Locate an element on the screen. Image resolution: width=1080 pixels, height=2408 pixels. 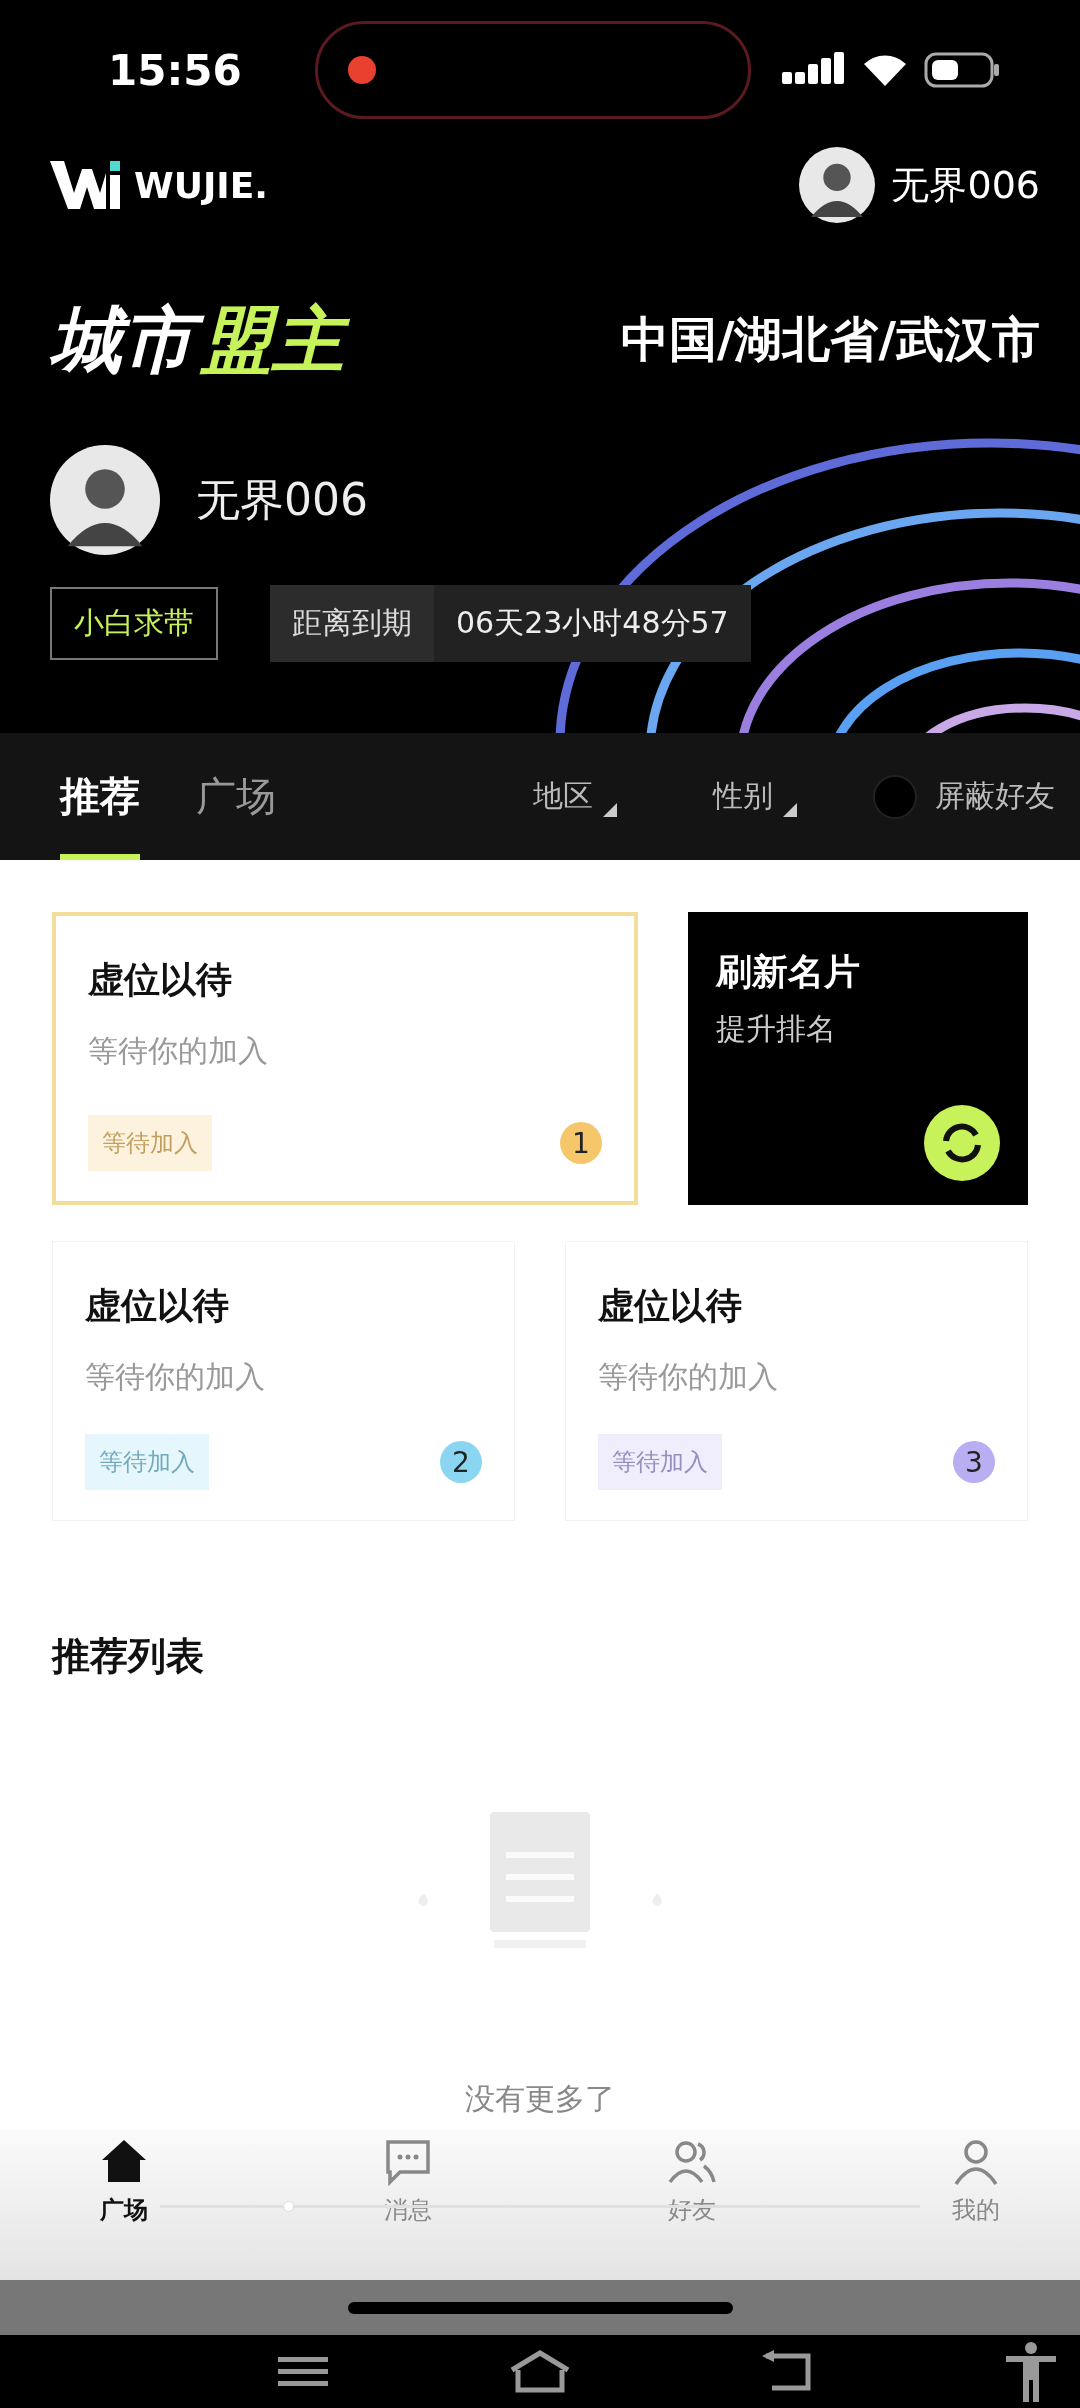
playback-thumb is located at coordinates (289, 2206).